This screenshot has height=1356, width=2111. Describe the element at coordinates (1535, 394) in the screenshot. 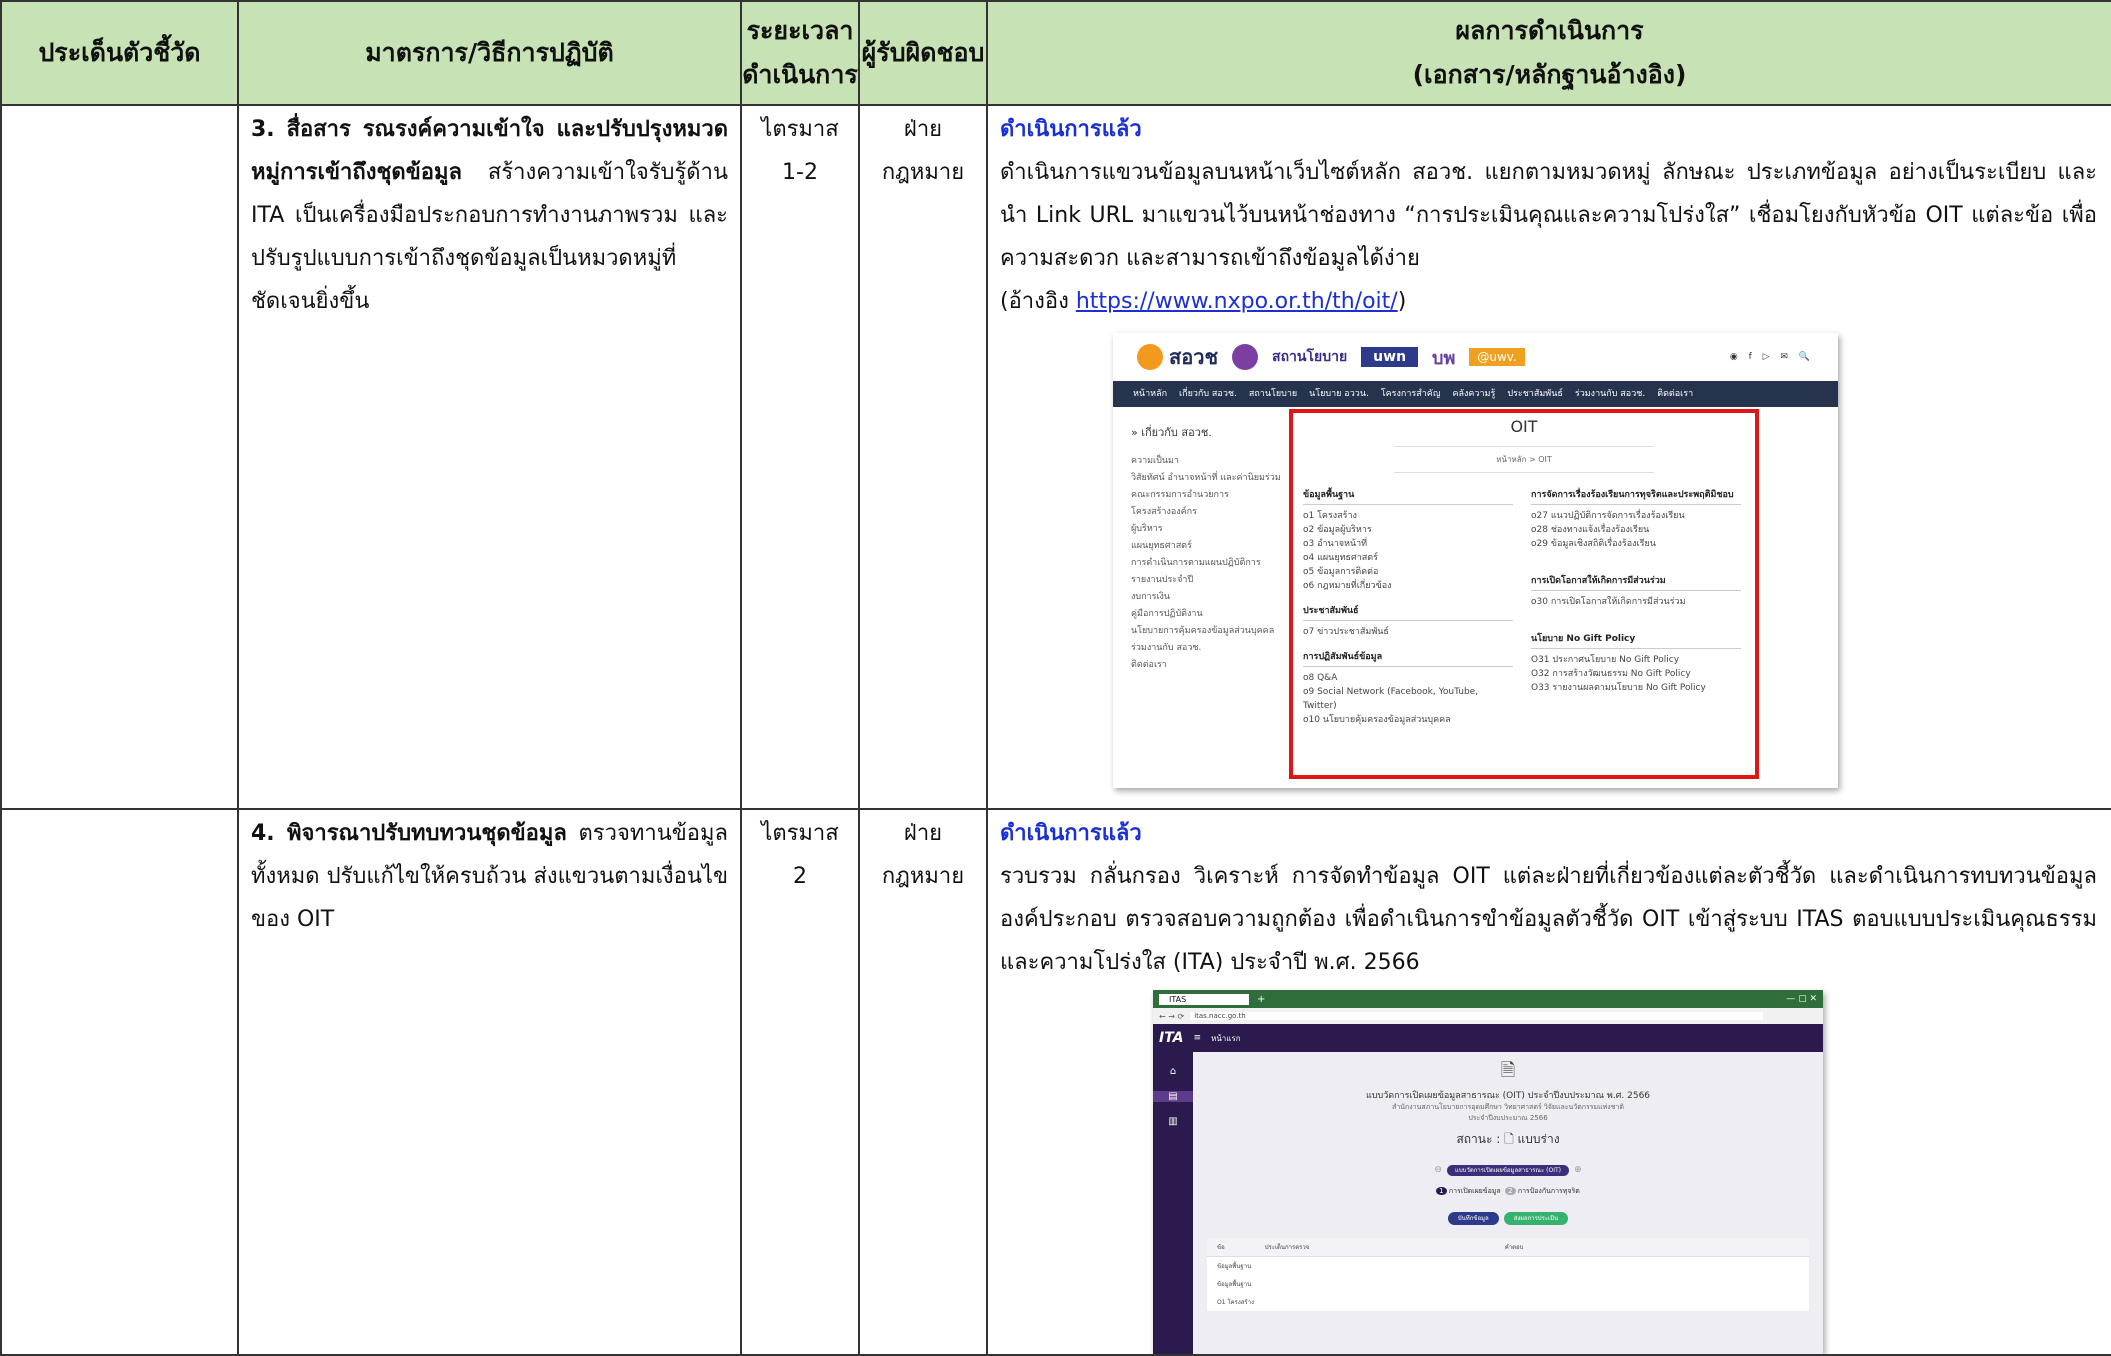

I see `nav-item: ประชาสัมพันธ์` at that location.